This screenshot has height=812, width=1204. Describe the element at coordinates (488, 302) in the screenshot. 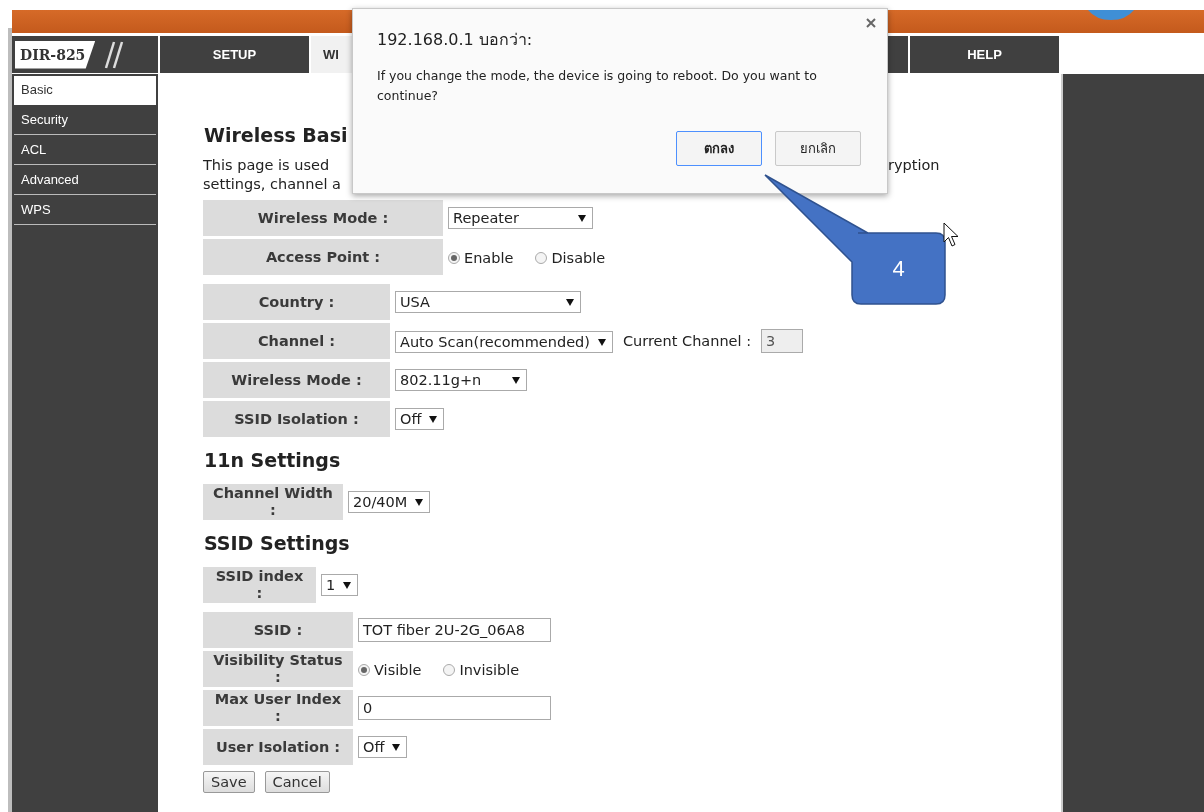

I see `dropdown: USA` at that location.